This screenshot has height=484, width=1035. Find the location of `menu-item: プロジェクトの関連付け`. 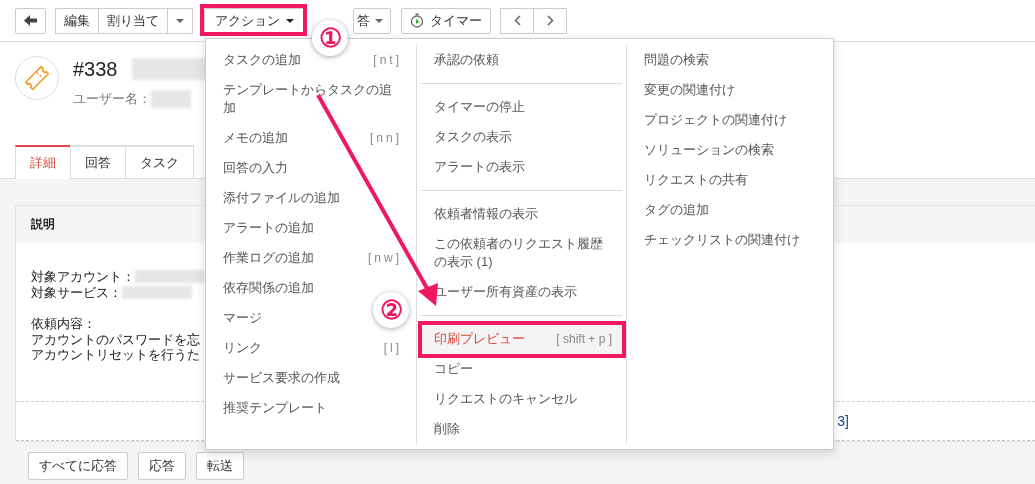

menu-item: プロジェクトの関連付け is located at coordinates (714, 120).